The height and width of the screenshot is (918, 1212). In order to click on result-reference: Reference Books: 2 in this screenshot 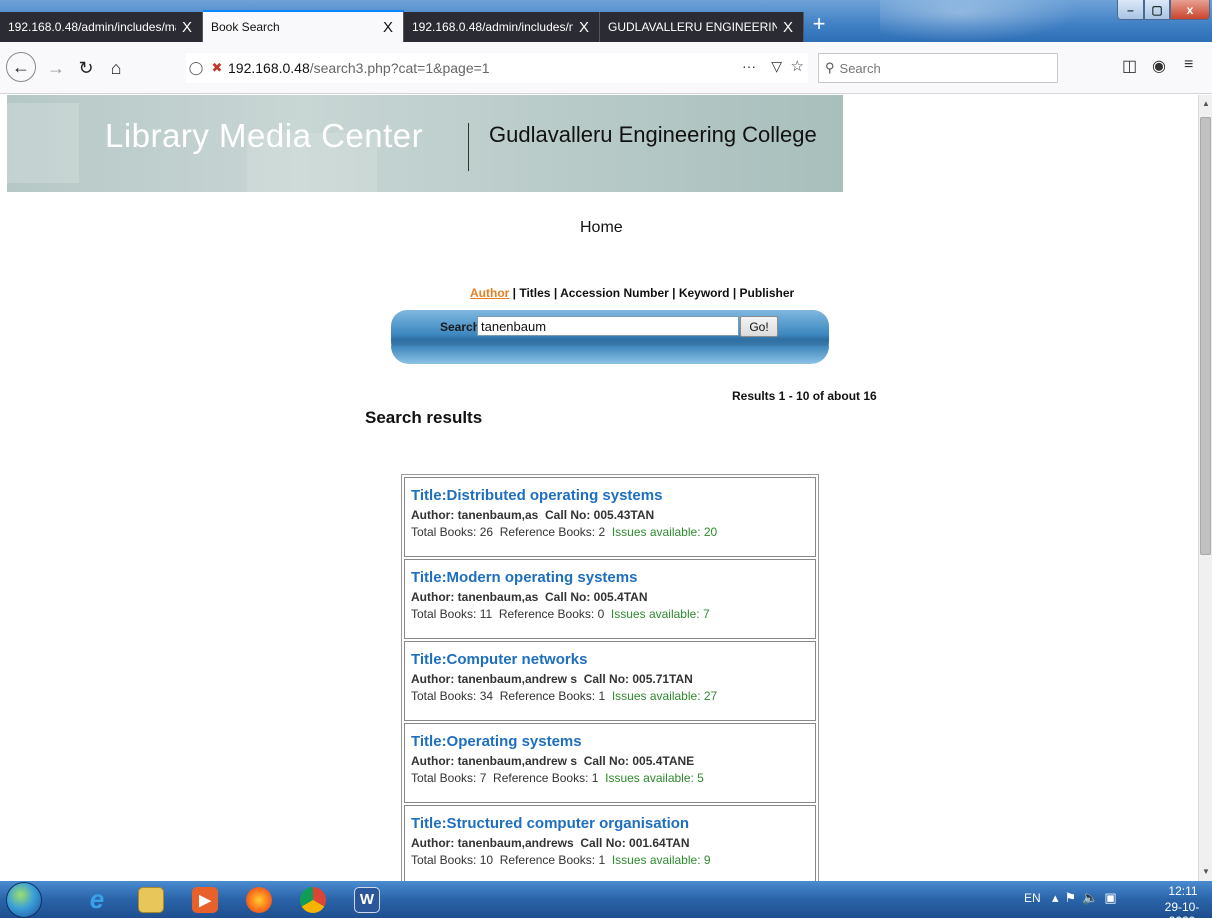, I will do `click(552, 532)`.